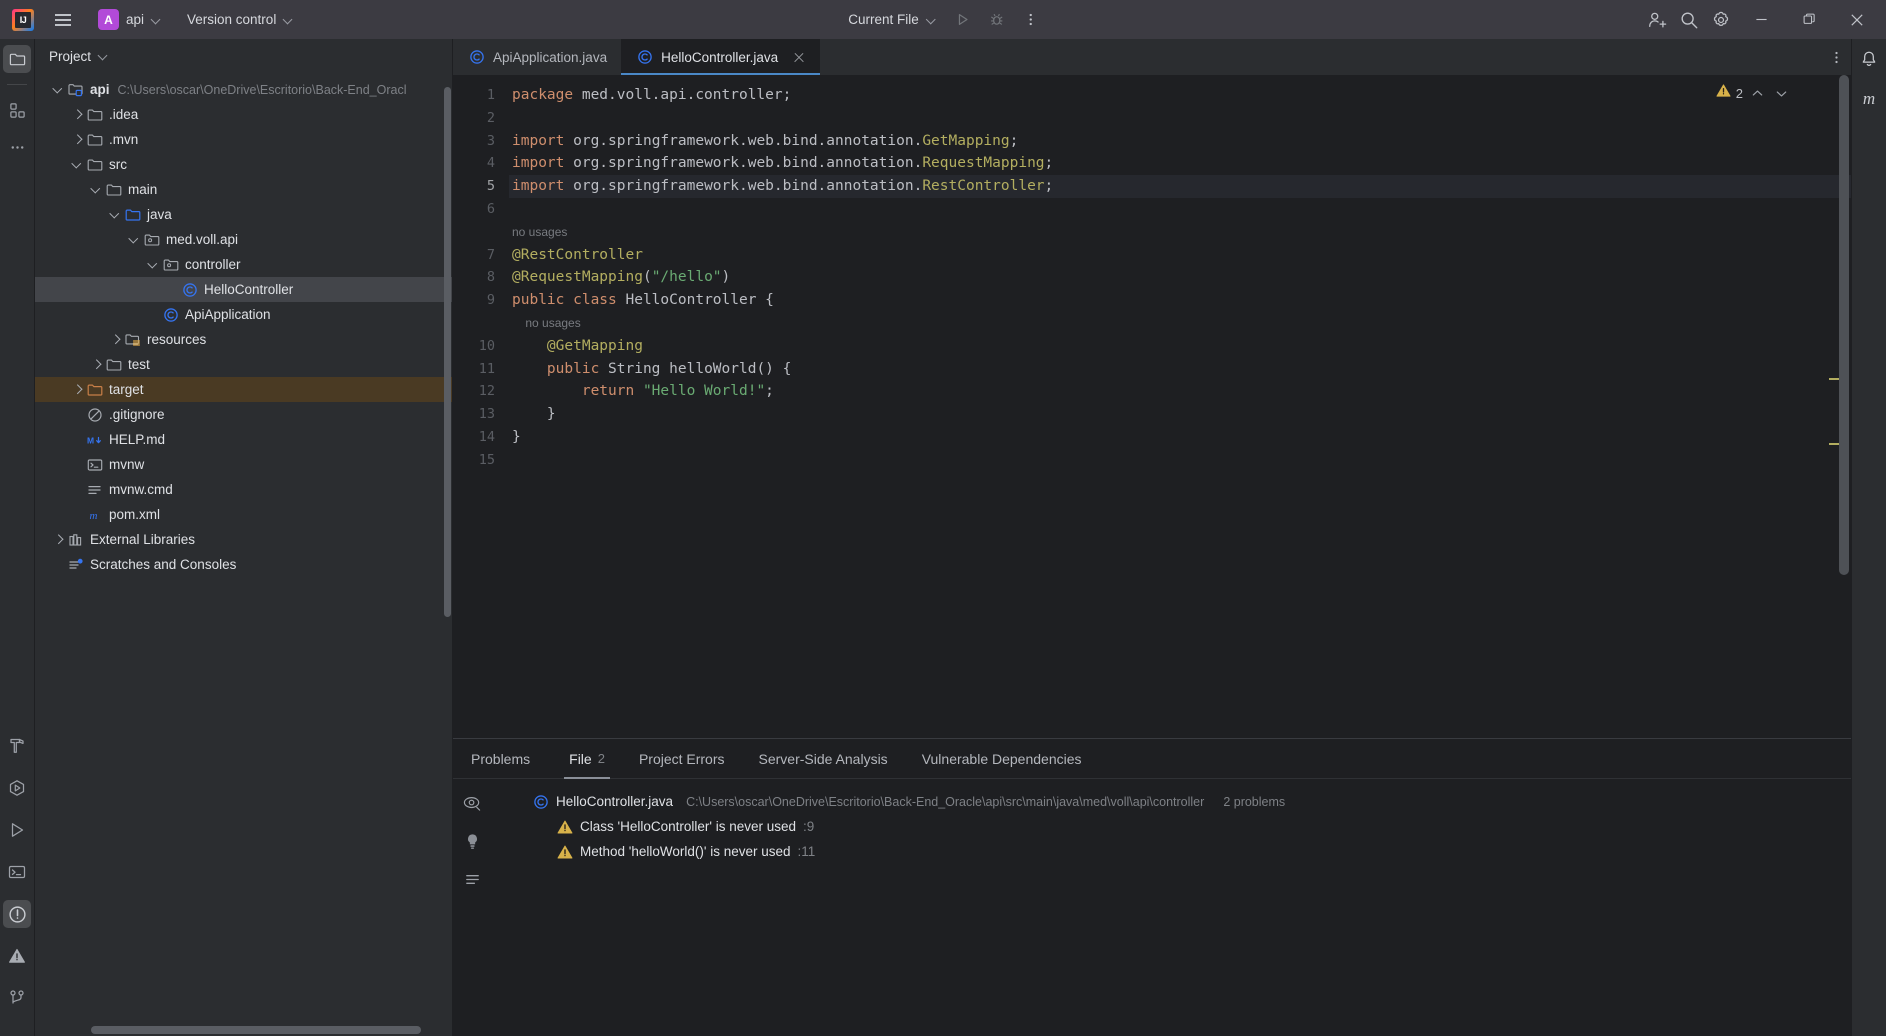  What do you see at coordinates (447, 352) in the screenshot?
I see `project-tree-vertical-scrollbar` at bounding box center [447, 352].